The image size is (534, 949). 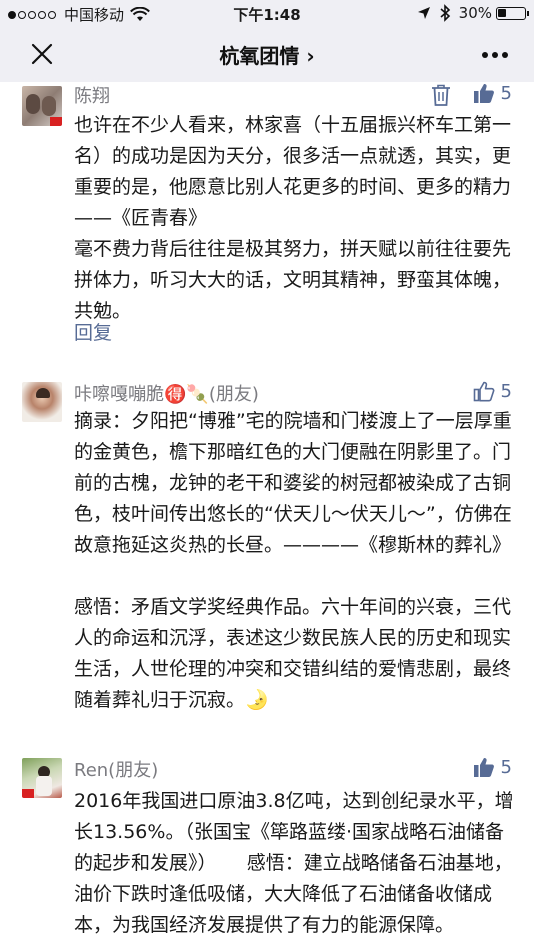 I want to click on status-right: 30%, so click(x=473, y=13).